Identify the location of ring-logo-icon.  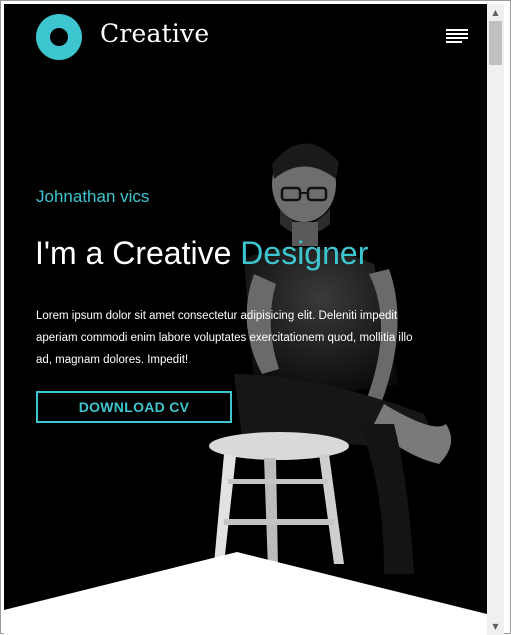
(59, 37).